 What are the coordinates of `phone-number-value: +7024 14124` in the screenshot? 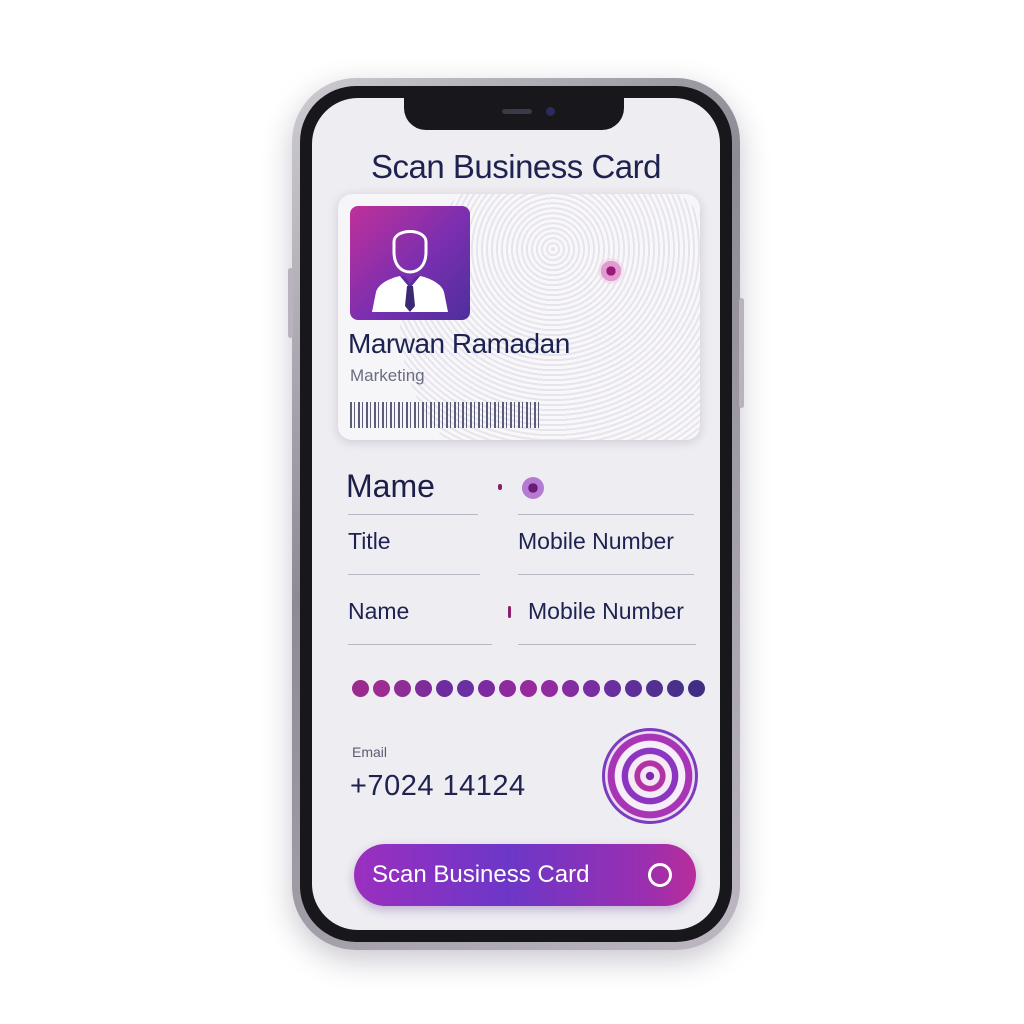 It's located at (438, 786).